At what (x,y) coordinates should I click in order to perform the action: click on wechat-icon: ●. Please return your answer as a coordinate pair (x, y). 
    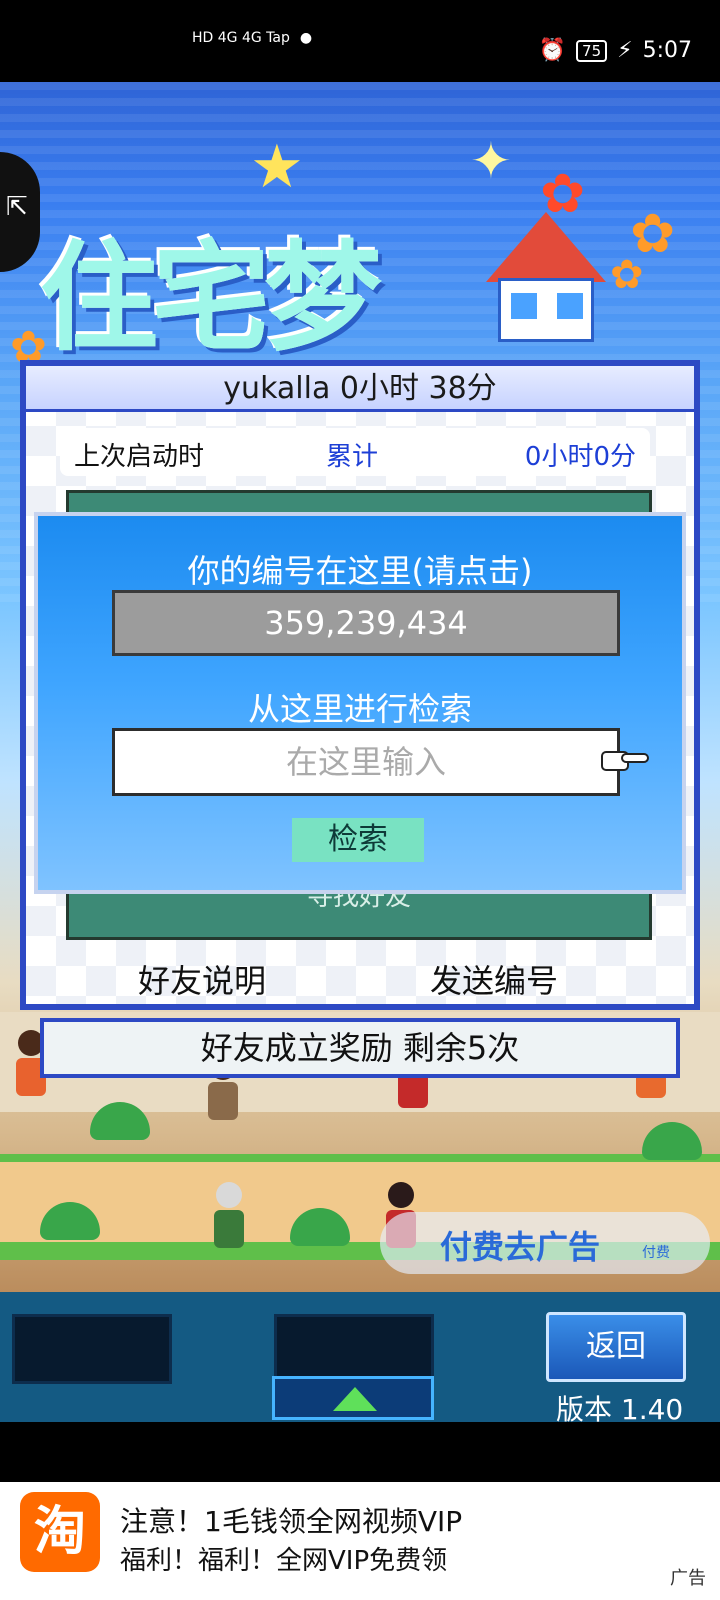
    Looking at the image, I should click on (306, 38).